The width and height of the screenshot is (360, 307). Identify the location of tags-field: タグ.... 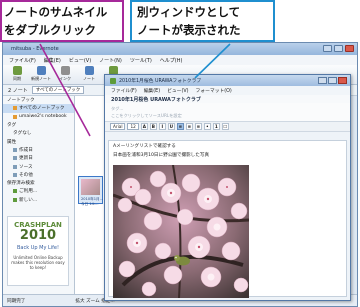
(227, 108).